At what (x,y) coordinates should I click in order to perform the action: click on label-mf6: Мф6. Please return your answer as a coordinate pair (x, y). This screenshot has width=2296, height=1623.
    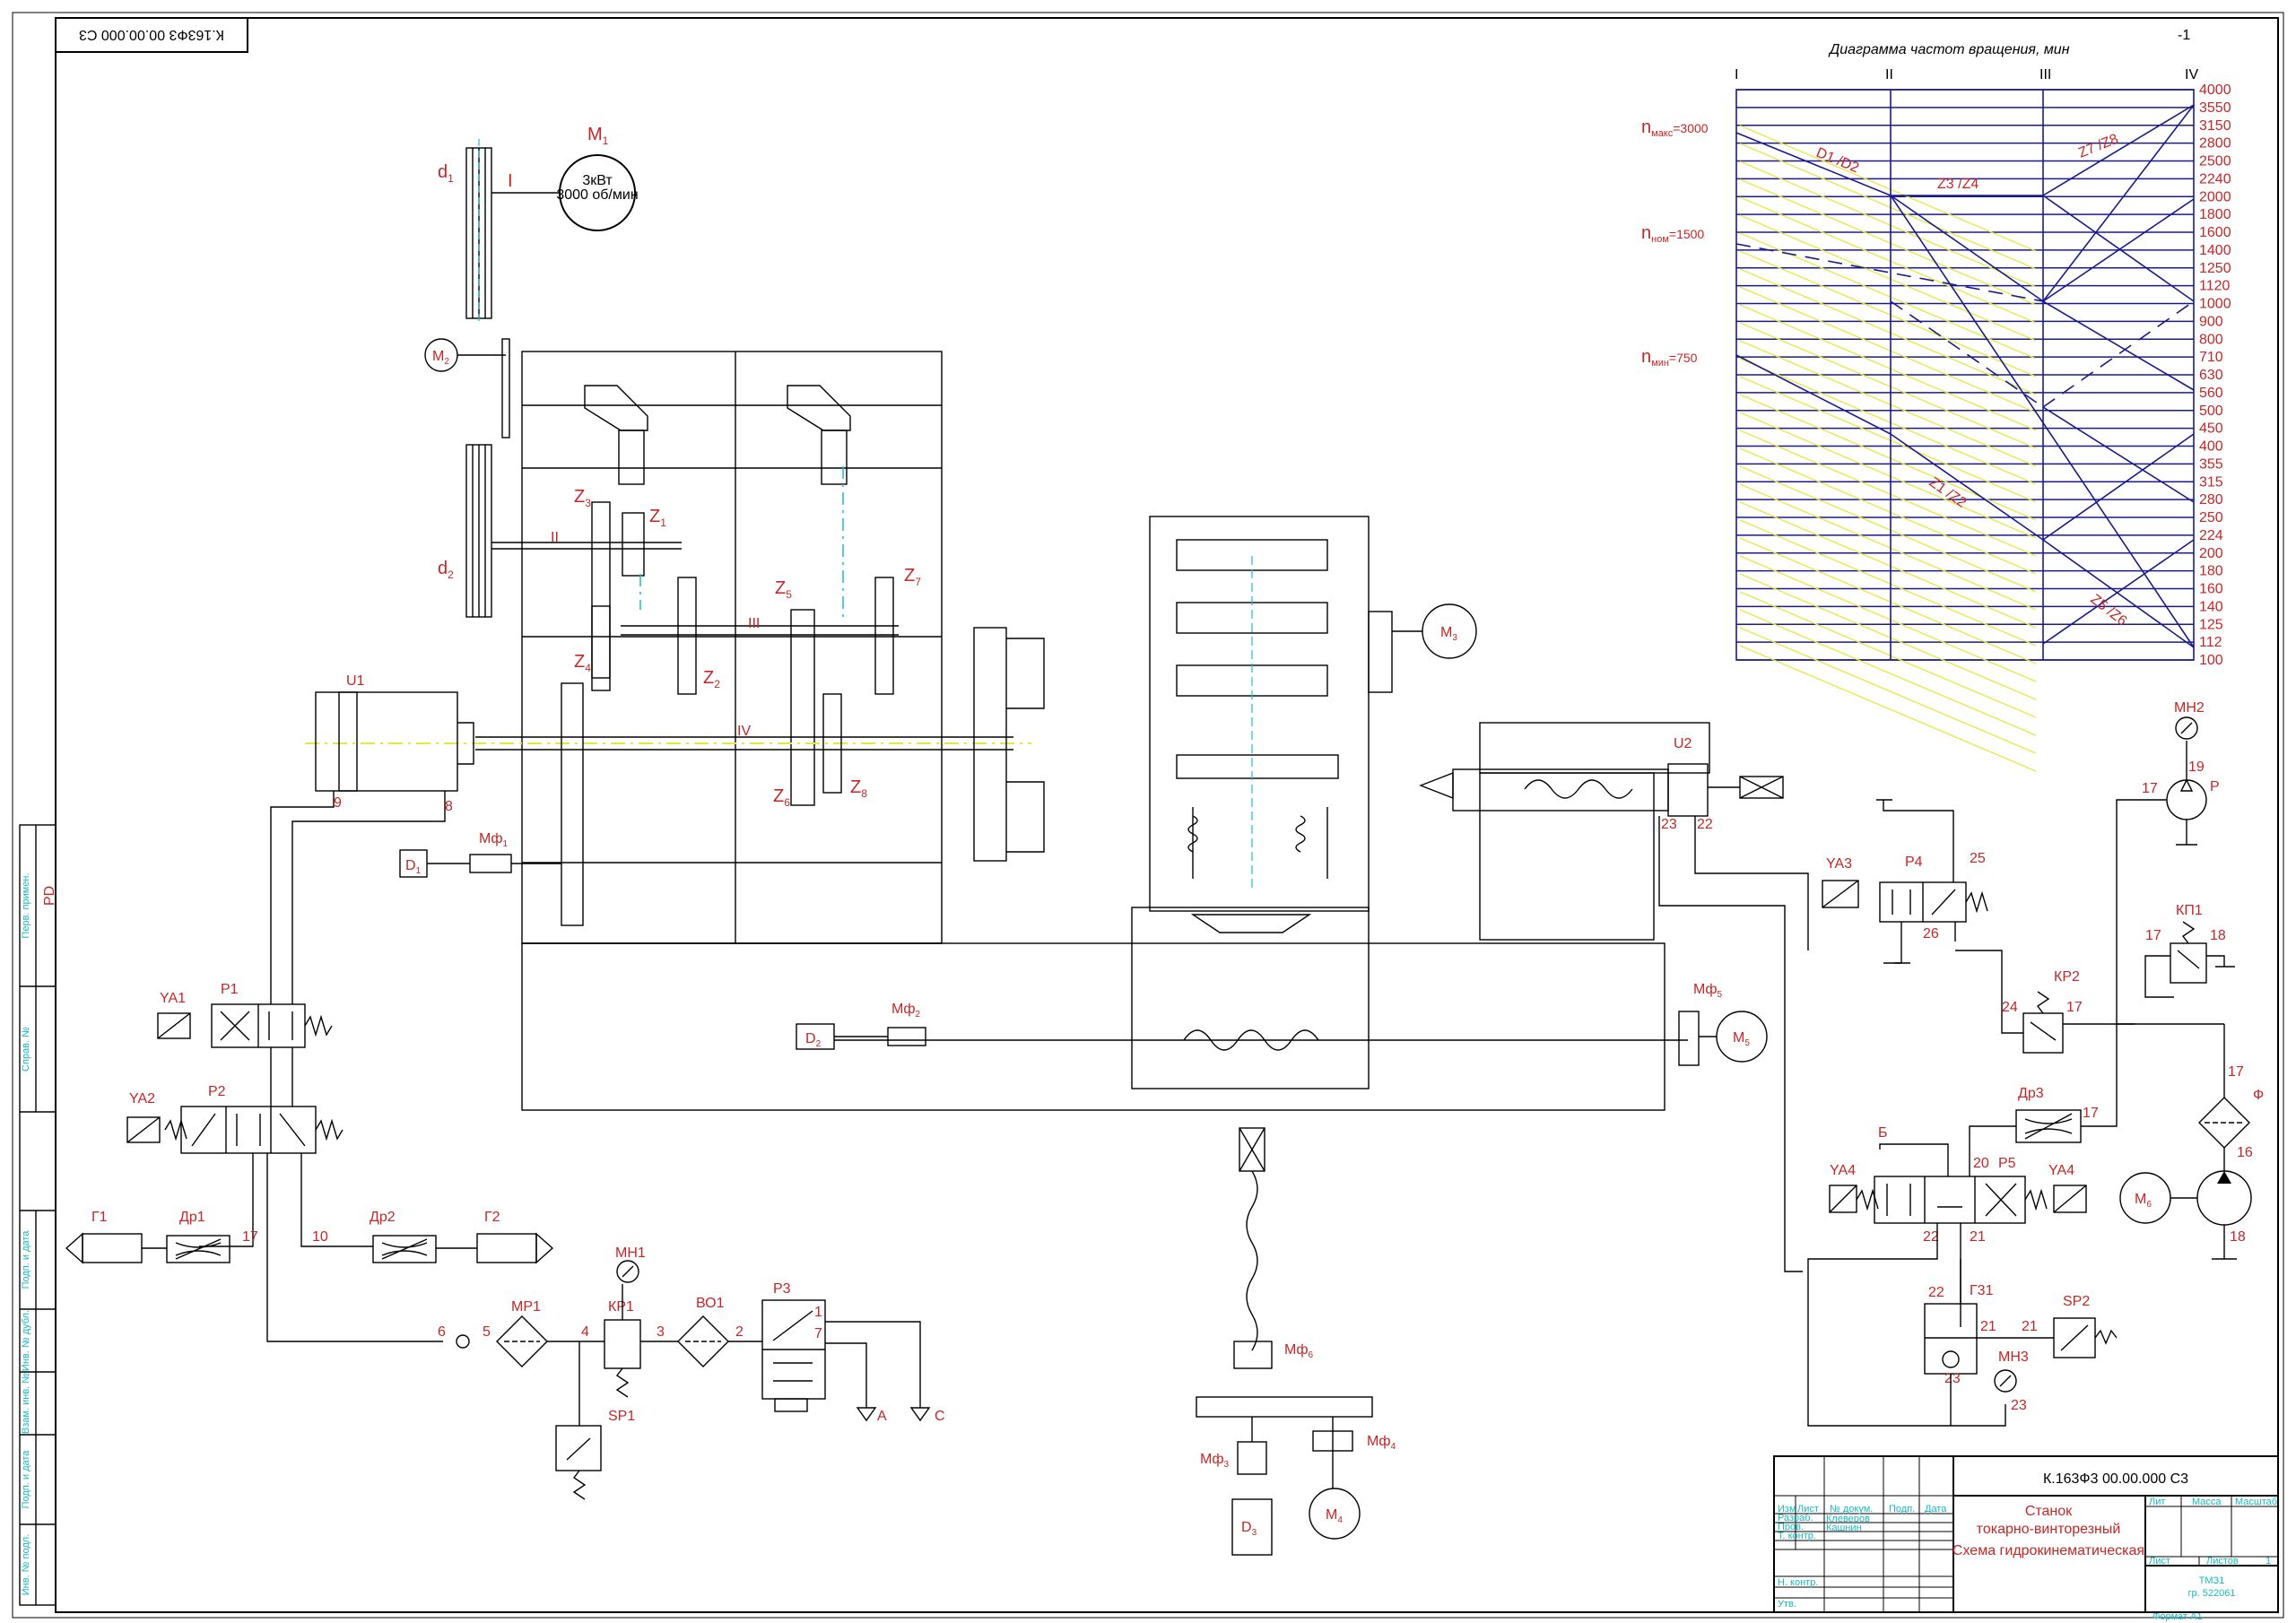
    Looking at the image, I should click on (1299, 1351).